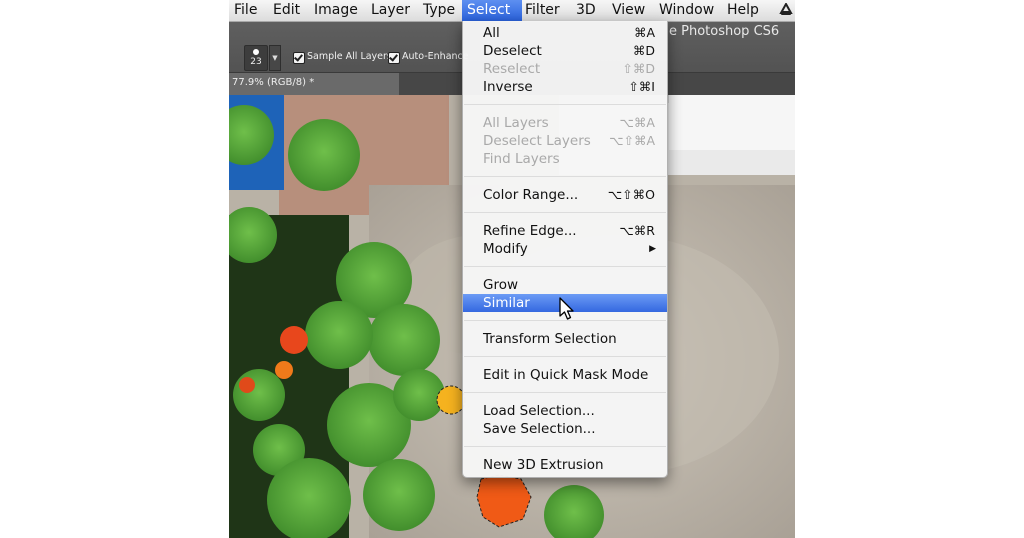 The image size is (1024, 538). Describe the element at coordinates (565, 87) in the screenshot. I see `menu-item-inverse: Inverse ⇧⌘I` at that location.